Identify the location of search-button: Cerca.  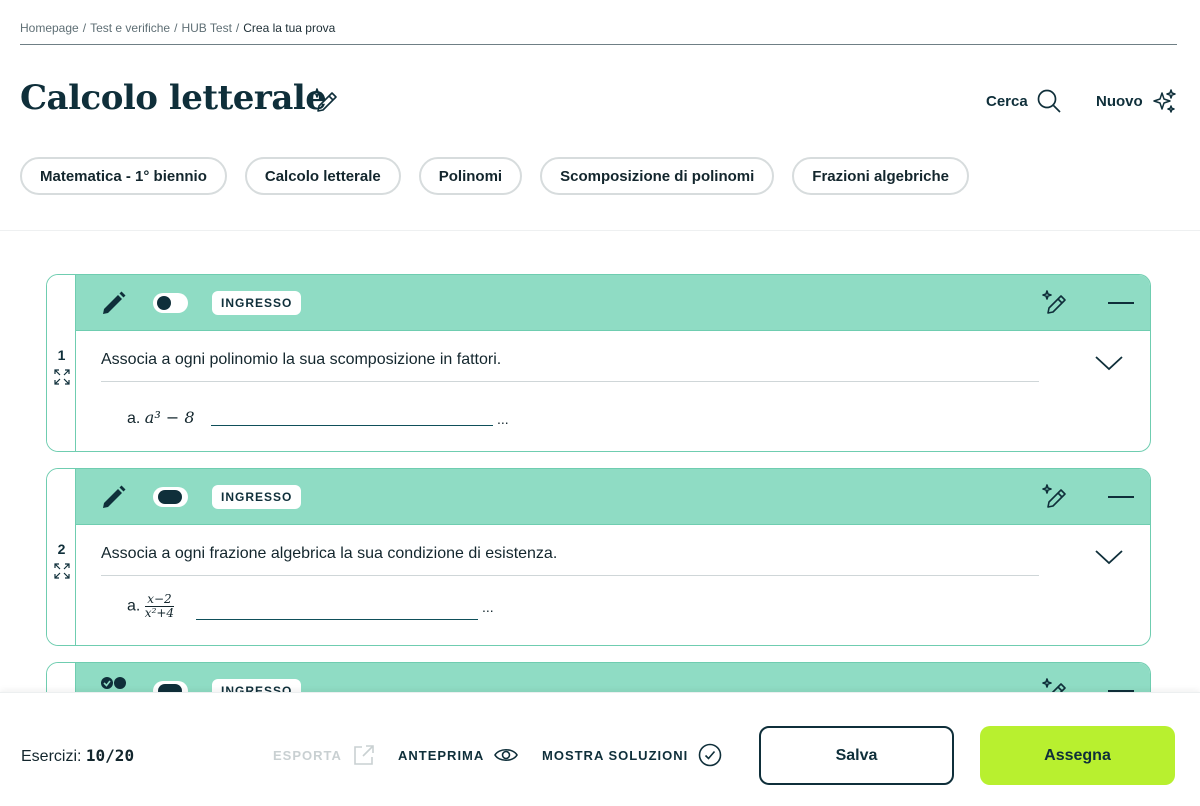
(1024, 101).